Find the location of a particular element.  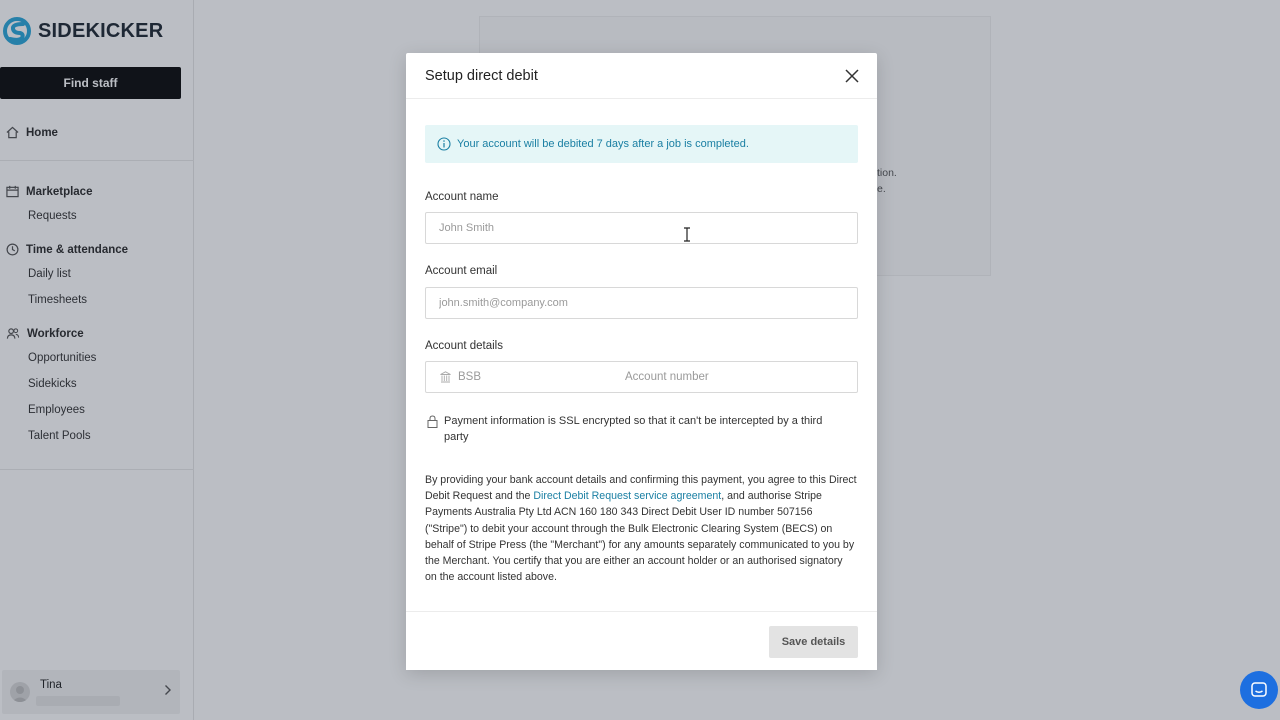

bank-icon is located at coordinates (445, 377).